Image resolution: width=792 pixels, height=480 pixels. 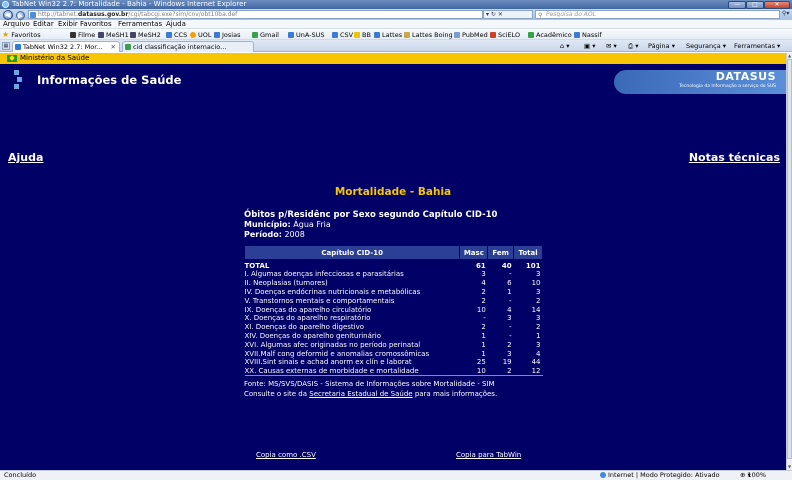 What do you see at coordinates (21, 35) in the screenshot?
I see `favorites-button: ★ Favoritos` at bounding box center [21, 35].